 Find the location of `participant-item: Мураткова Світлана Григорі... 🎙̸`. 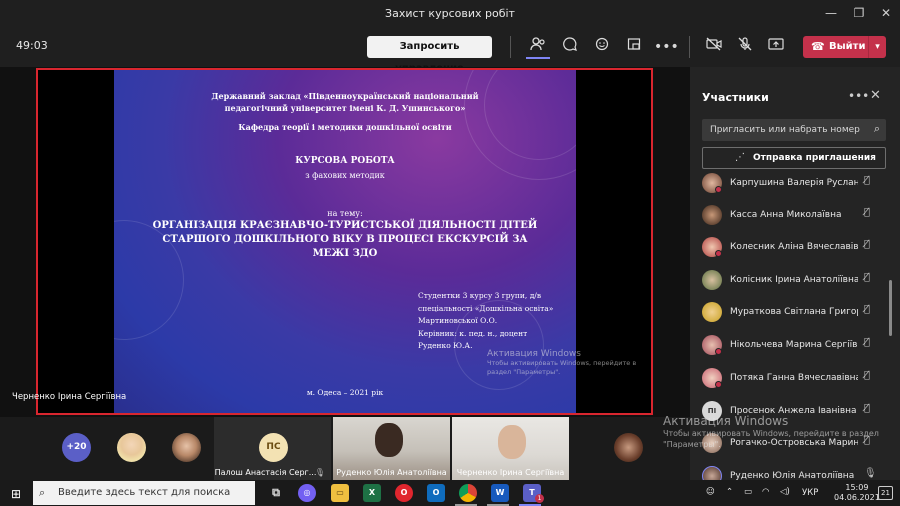

participant-item: Мураткова Світлана Григорі... 🎙̸ is located at coordinates (794, 312).